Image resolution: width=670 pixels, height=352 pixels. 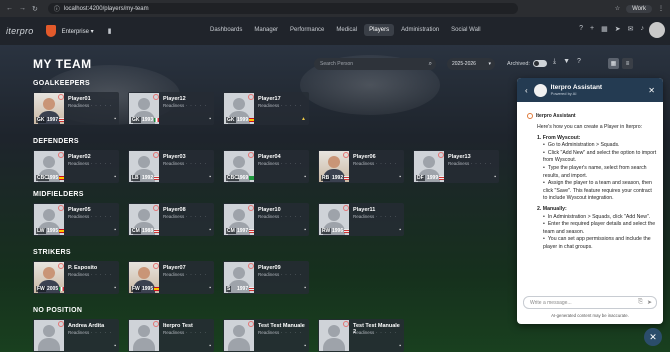 What do you see at coordinates (464, 64) in the screenshot?
I see `season-value: 2025-2026` at bounding box center [464, 64].